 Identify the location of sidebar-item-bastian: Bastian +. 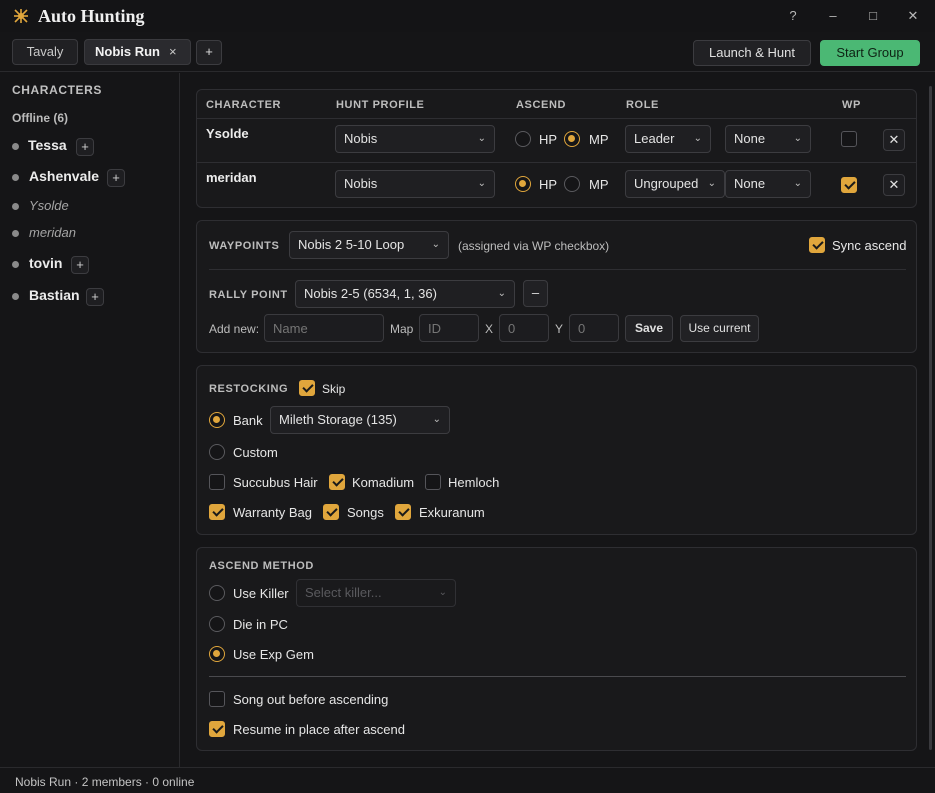
(92, 297).